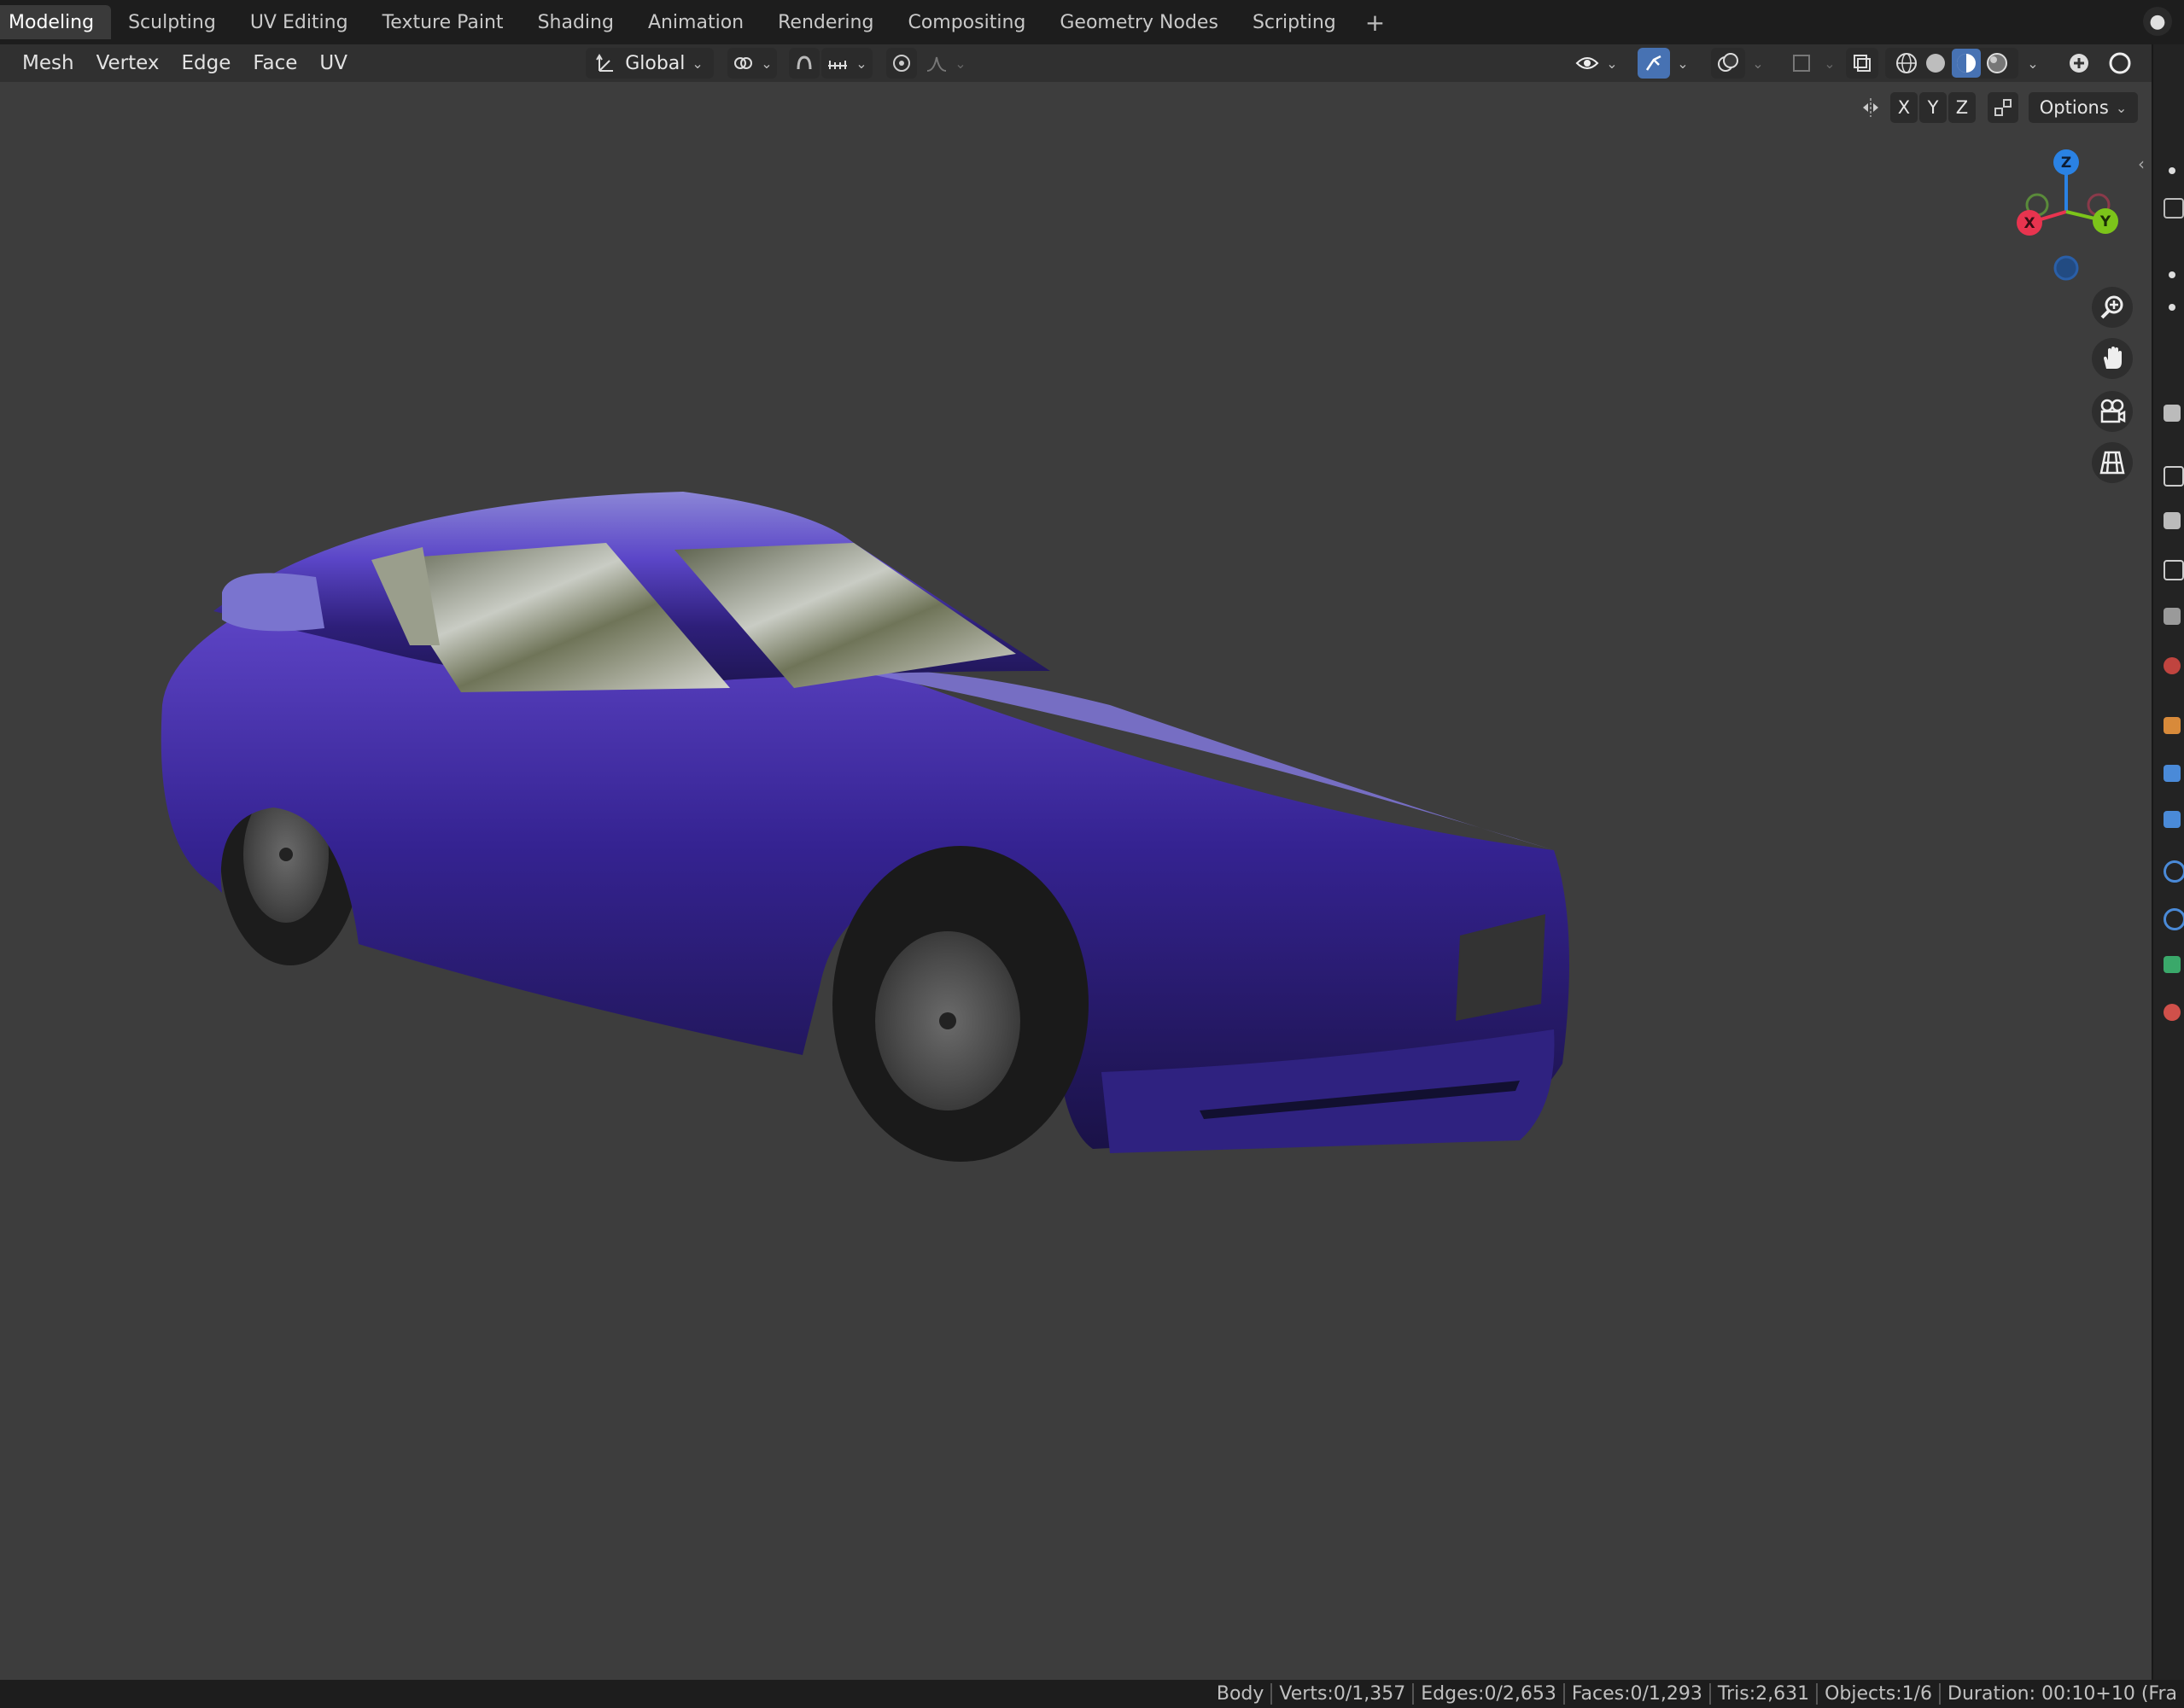  I want to click on grid-icon, so click(2112, 463).